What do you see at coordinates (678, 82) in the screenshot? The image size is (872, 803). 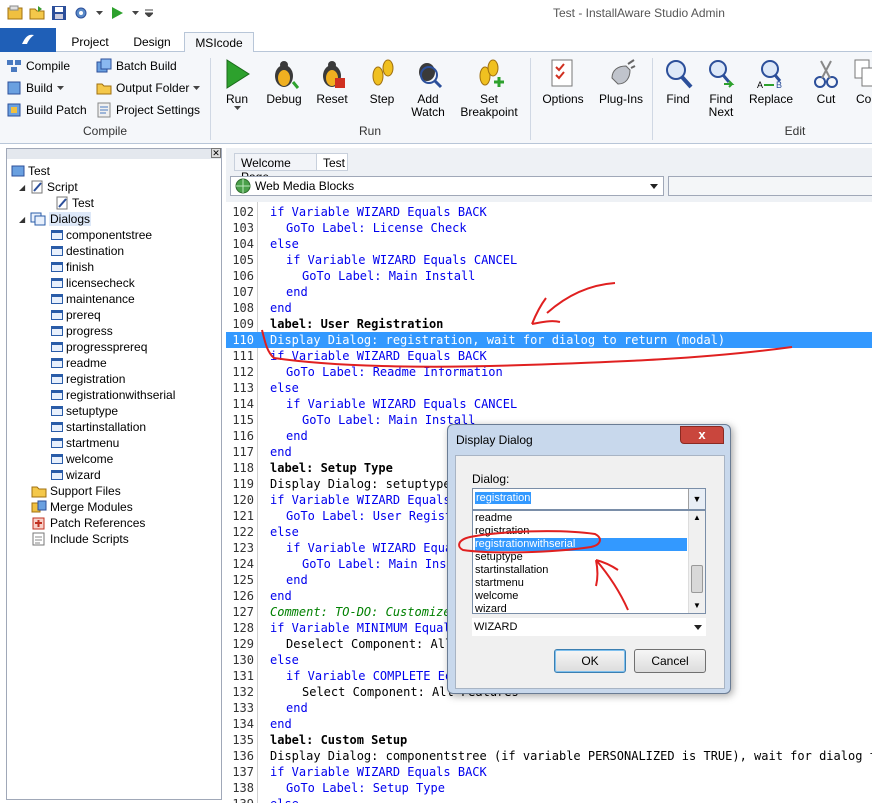 I see `find-button: Find` at bounding box center [678, 82].